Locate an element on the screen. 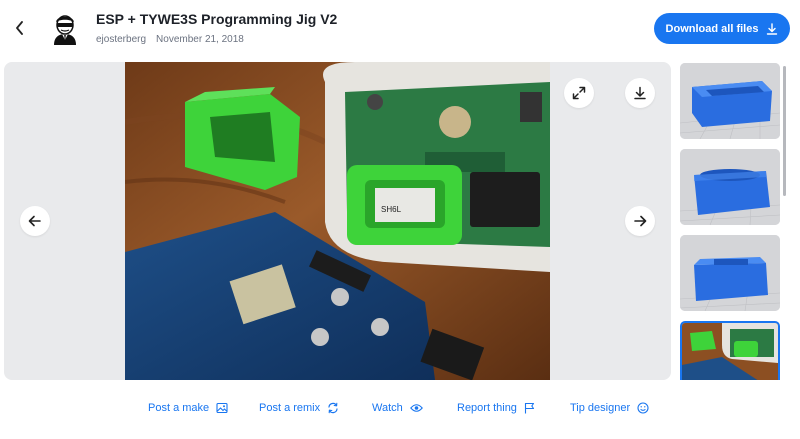 The image size is (800, 439). module-label: SH6L is located at coordinates (391, 209).